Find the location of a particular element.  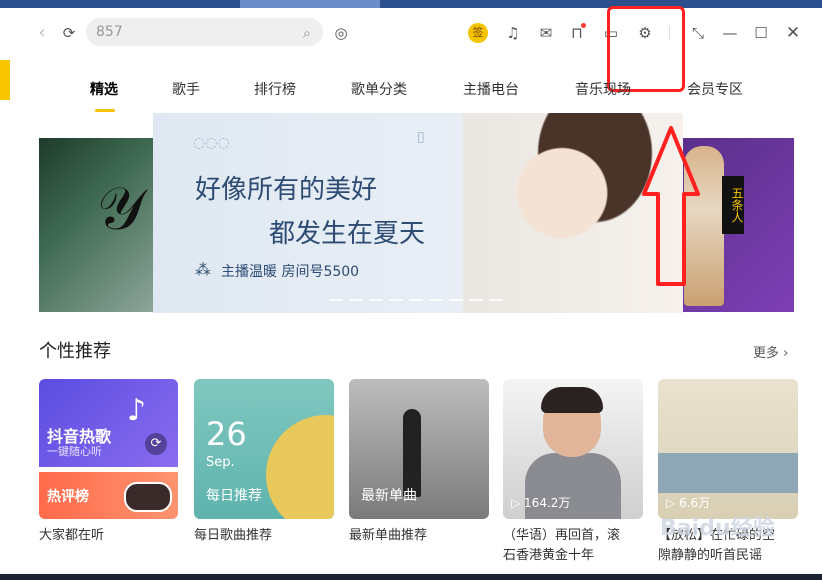

mail-icon: ✉ is located at coordinates (546, 33).